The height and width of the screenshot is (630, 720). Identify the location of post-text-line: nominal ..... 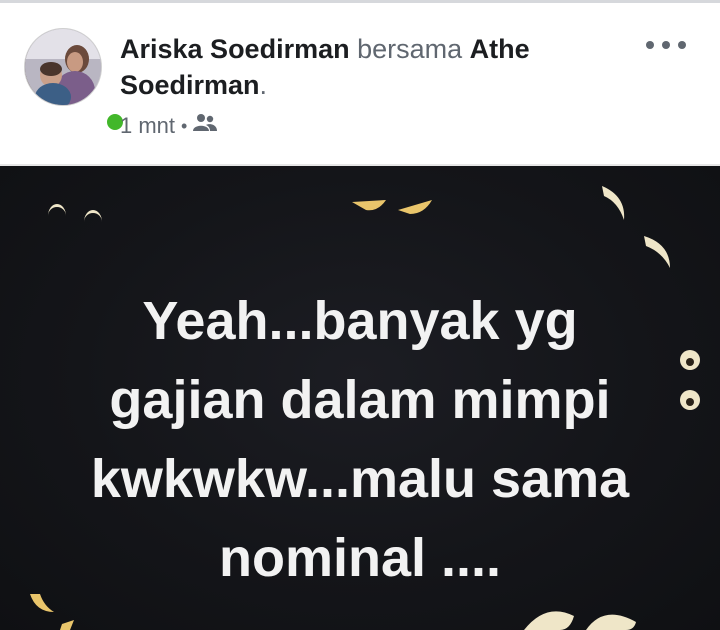
(360, 558).